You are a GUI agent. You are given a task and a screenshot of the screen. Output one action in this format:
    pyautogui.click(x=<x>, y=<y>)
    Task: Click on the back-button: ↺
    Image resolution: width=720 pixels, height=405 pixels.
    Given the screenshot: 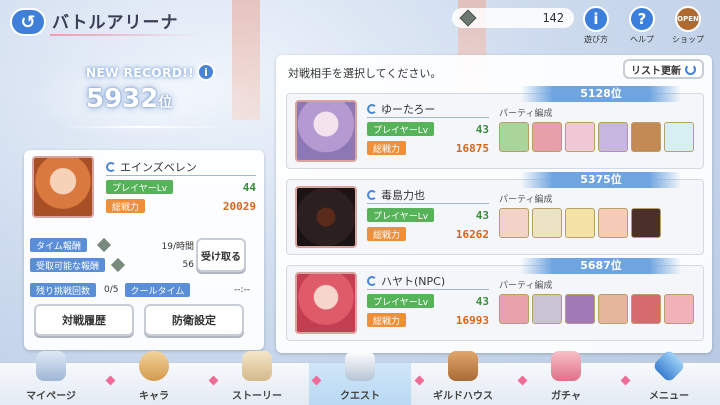 What is the action you would take?
    pyautogui.click(x=28, y=22)
    